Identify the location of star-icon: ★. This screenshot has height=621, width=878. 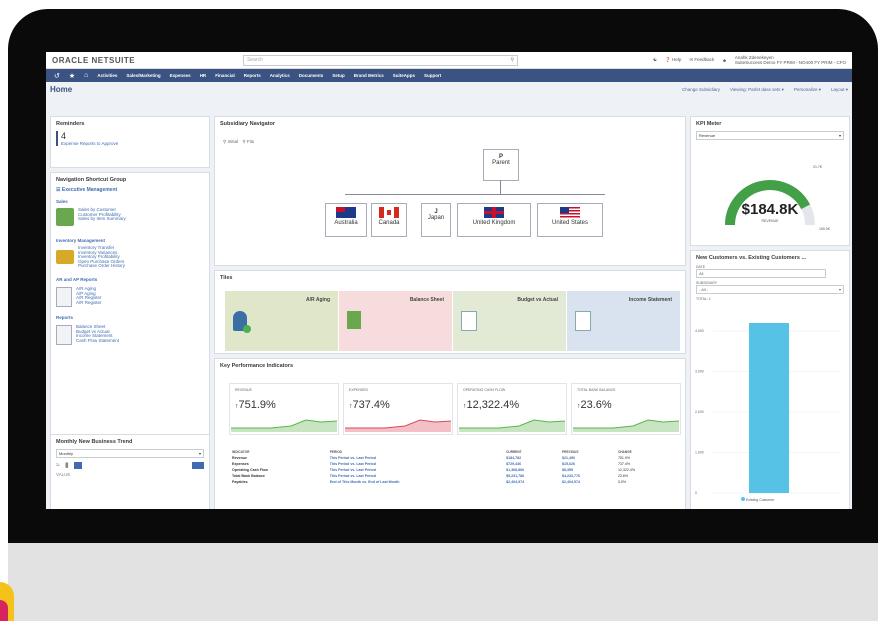
(72, 76).